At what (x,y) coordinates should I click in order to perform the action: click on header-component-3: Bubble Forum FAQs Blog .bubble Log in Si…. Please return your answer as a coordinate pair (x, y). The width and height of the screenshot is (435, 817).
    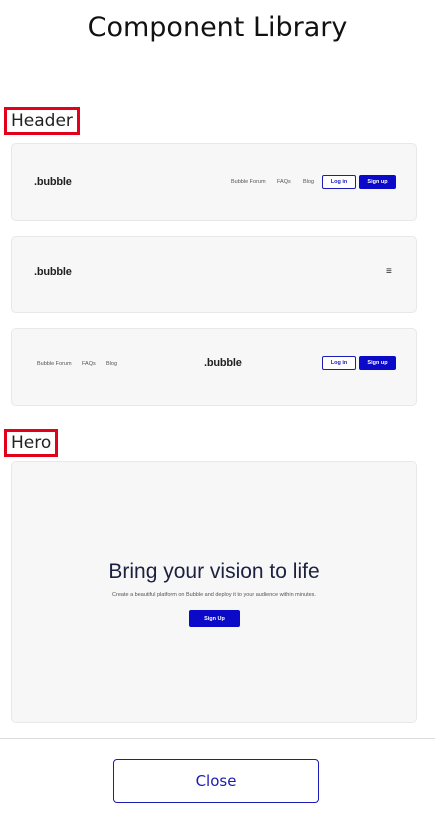
    Looking at the image, I should click on (214, 367).